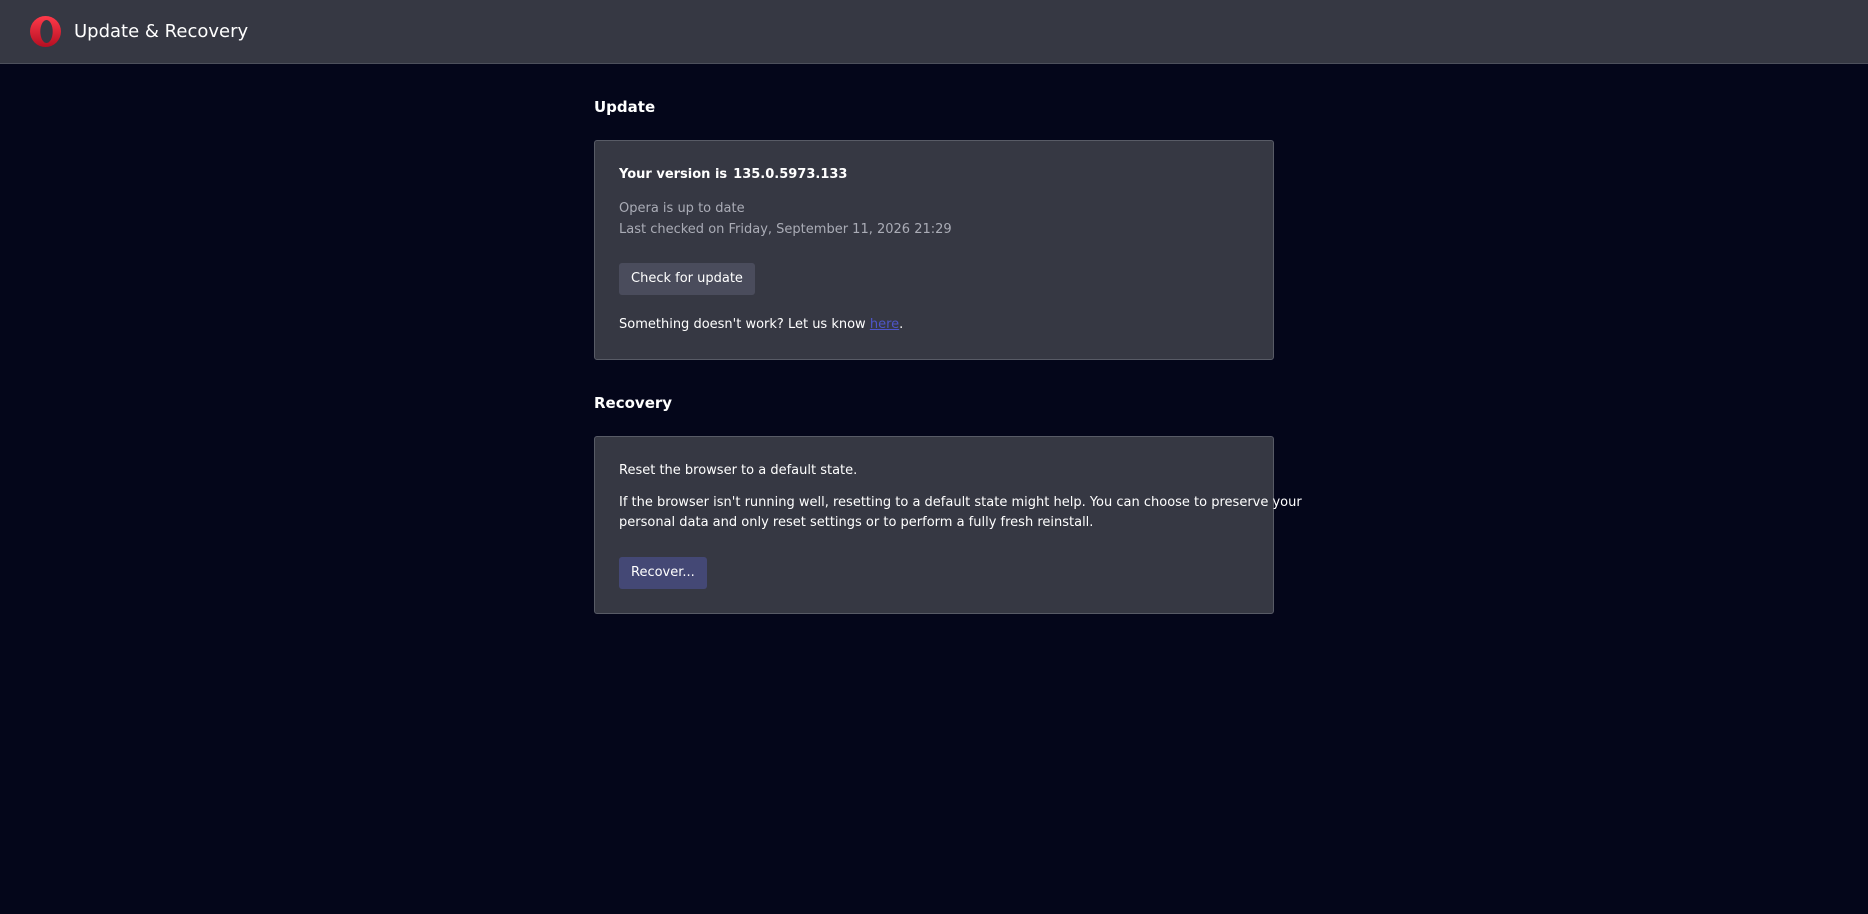  What do you see at coordinates (744, 324) in the screenshot?
I see `feedback-prefix: Something doesn't work? Let us know` at bounding box center [744, 324].